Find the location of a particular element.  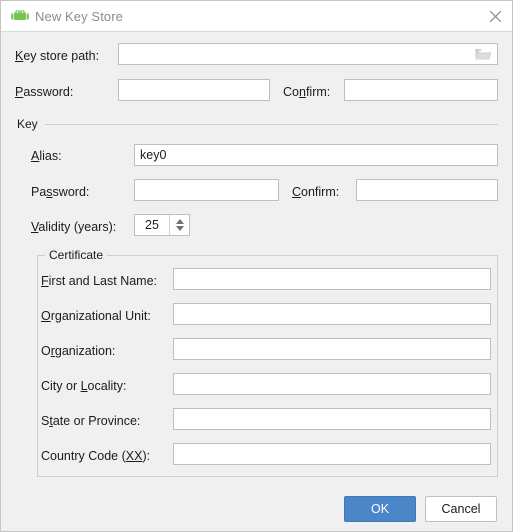

chevron-up-icon is located at coordinates (179, 221).